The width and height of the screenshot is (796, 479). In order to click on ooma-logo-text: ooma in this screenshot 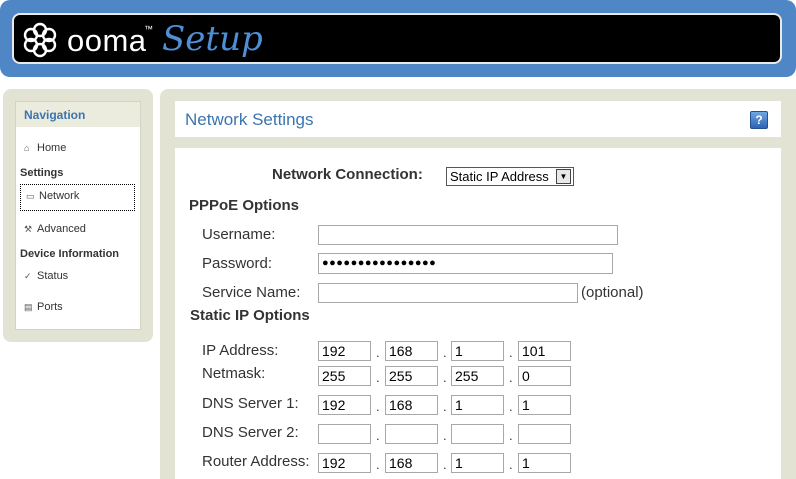, I will do `click(107, 40)`.